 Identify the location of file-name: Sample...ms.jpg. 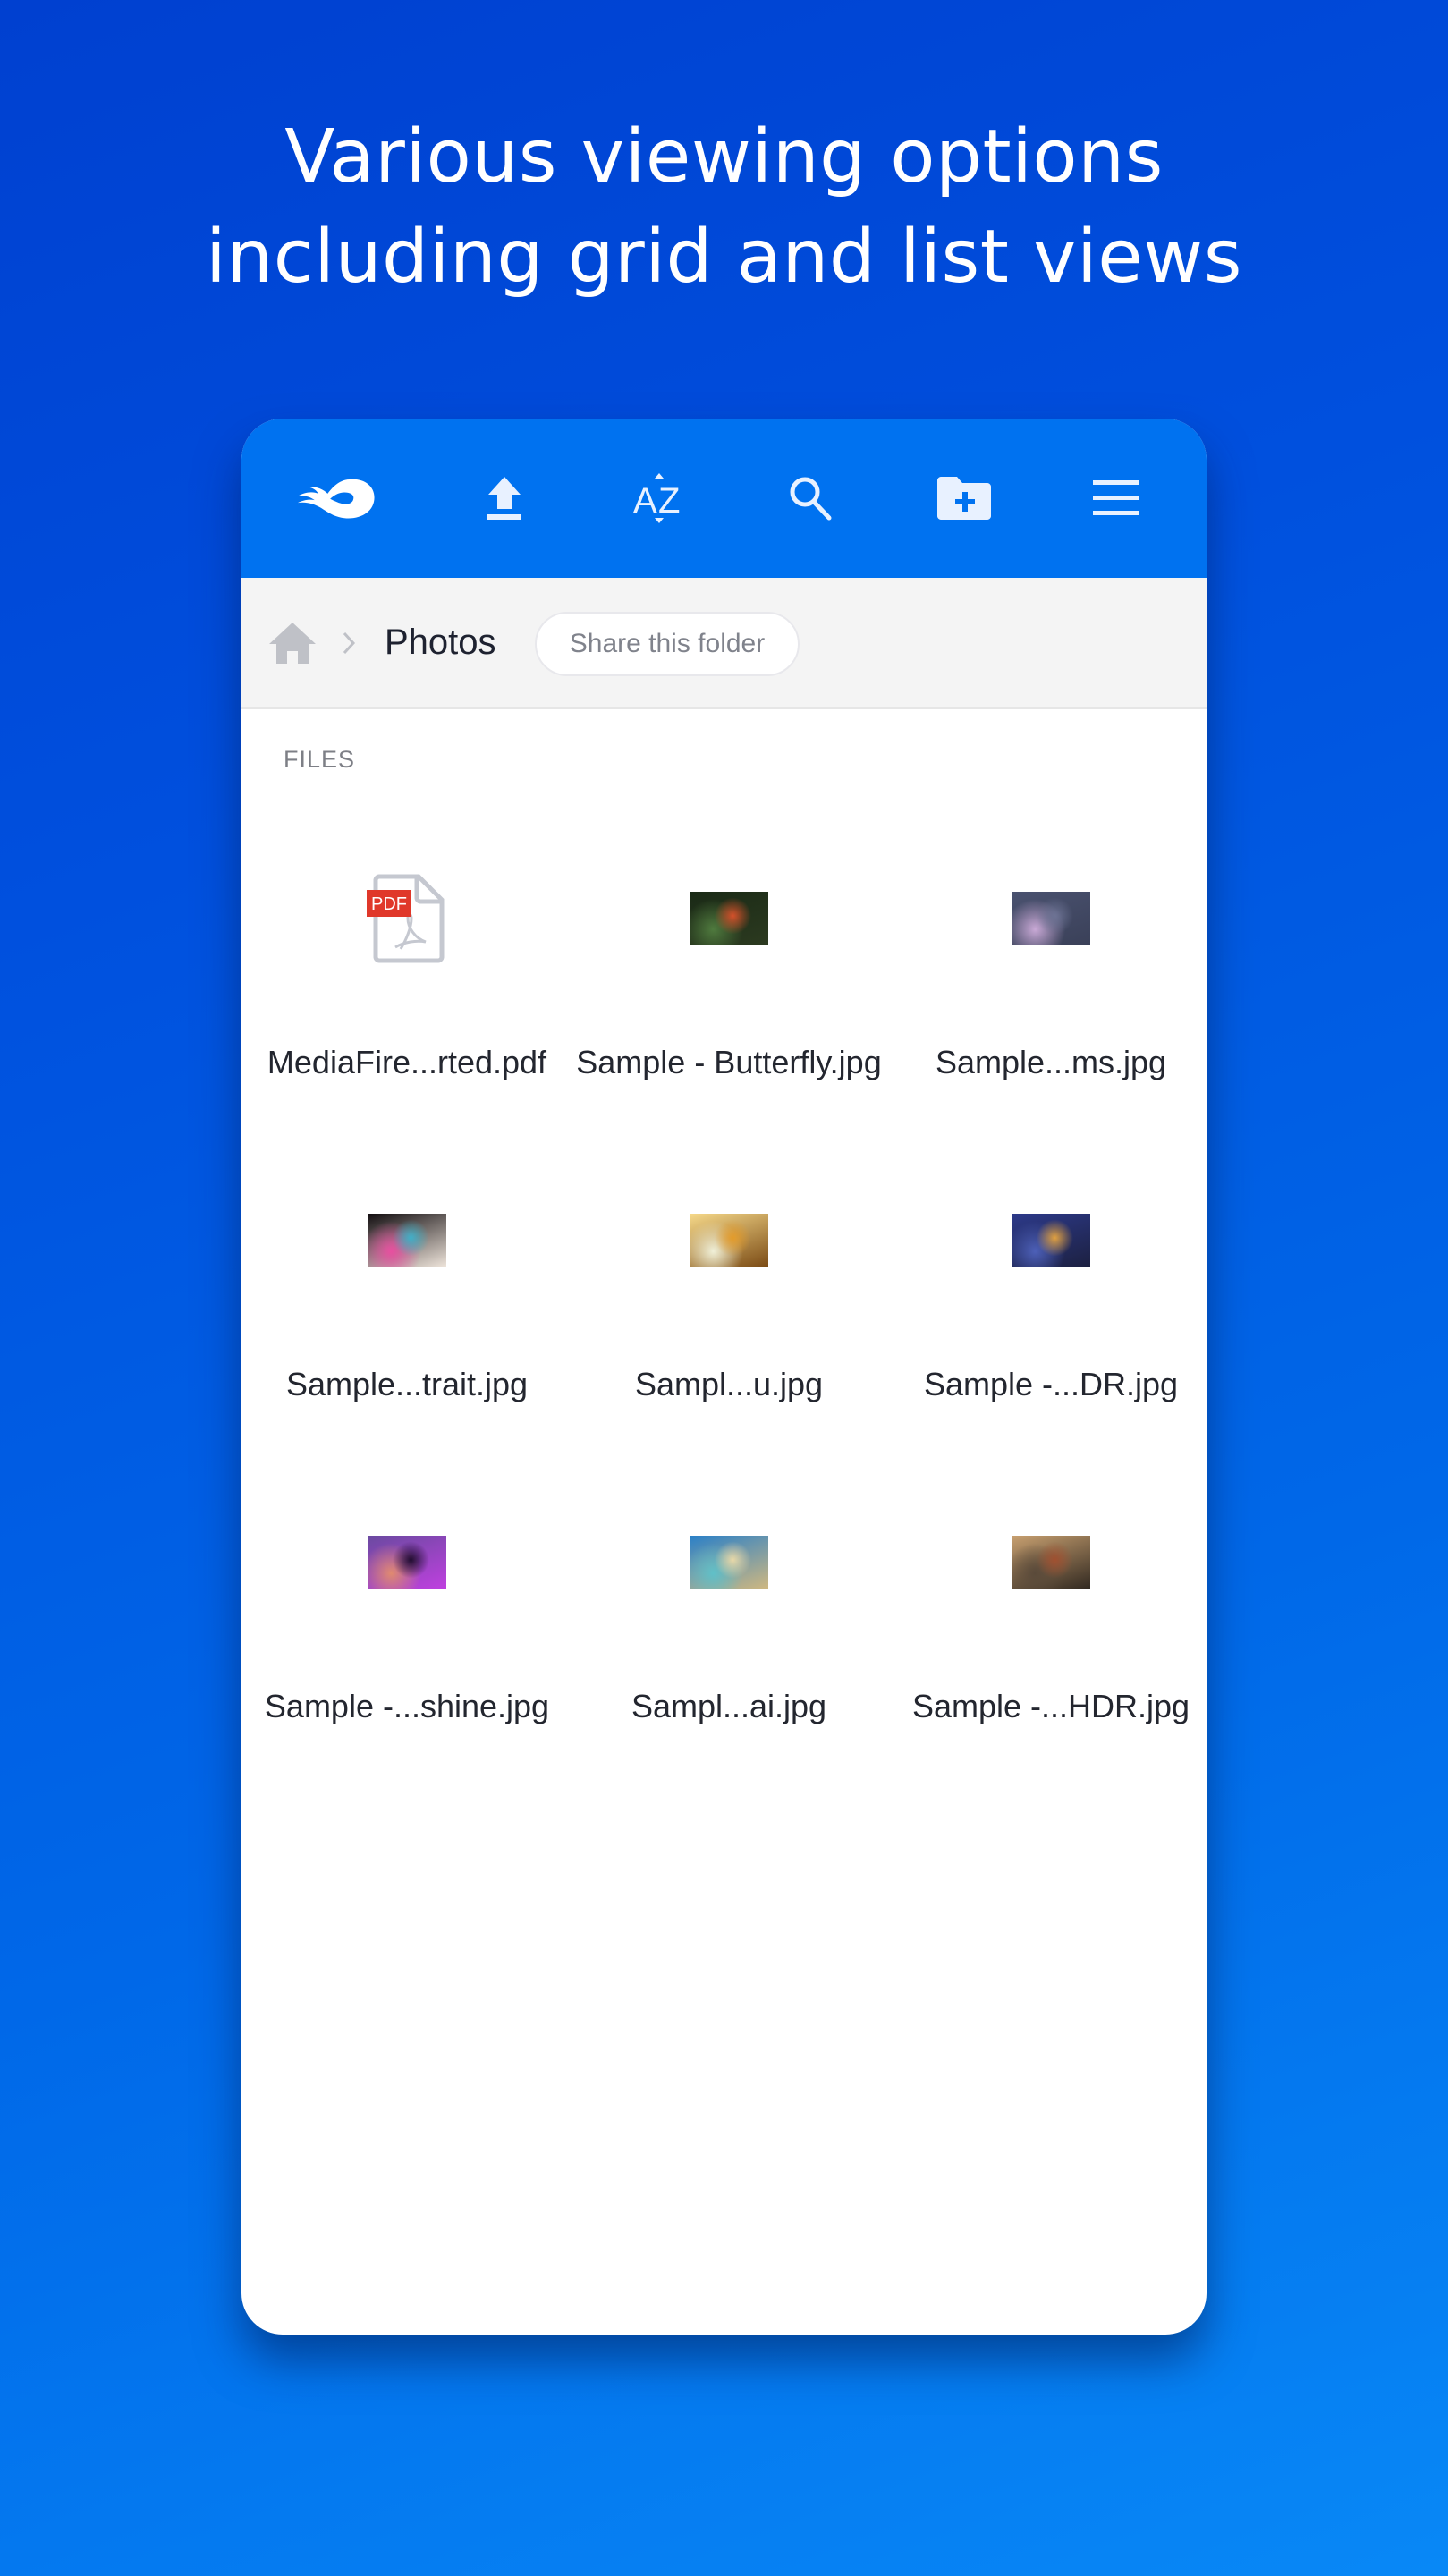
(1051, 1062).